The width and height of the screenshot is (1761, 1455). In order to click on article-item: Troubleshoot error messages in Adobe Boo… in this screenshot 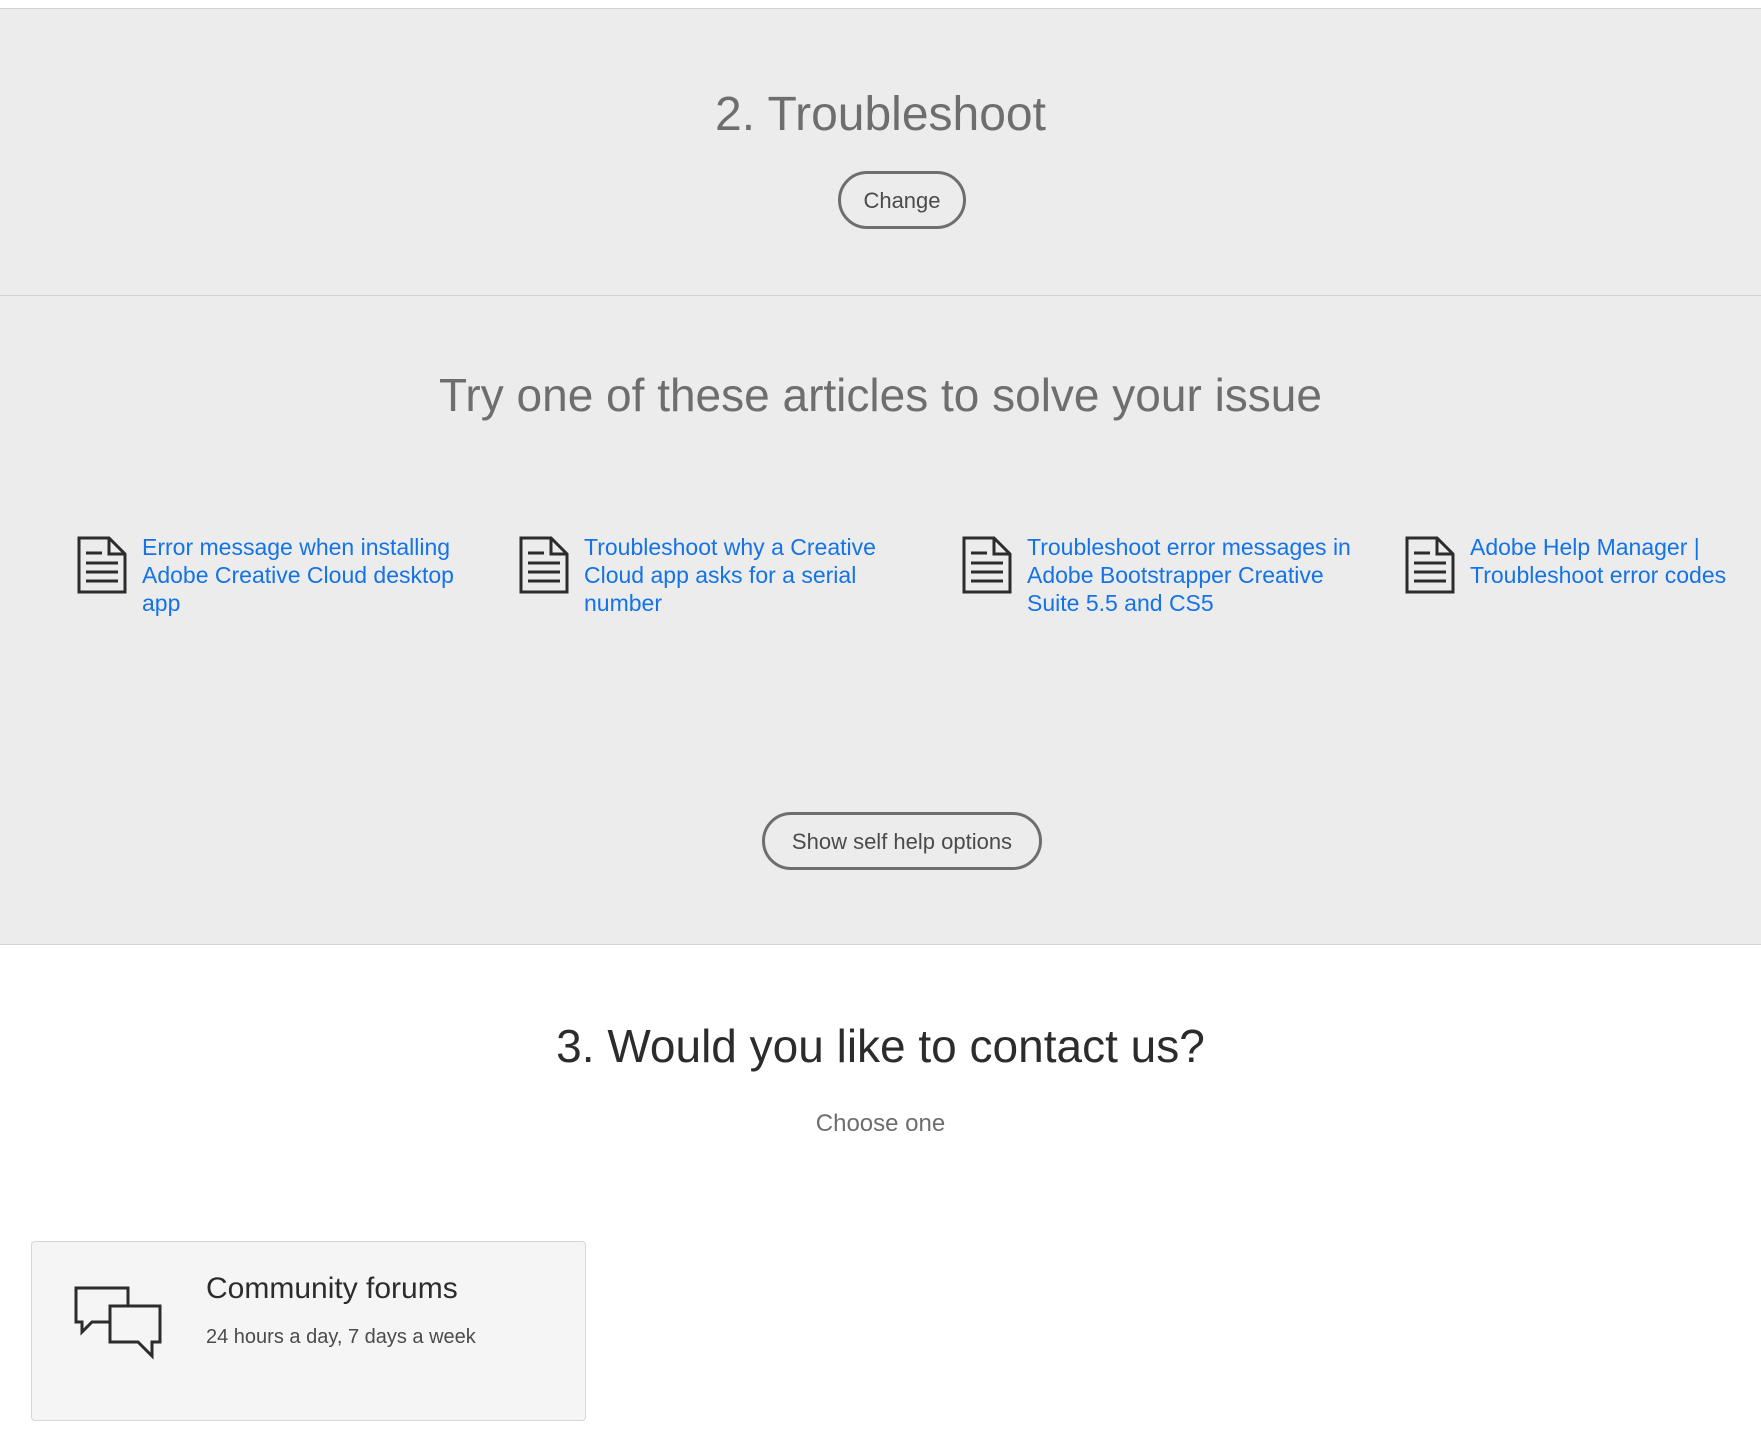, I will do `click(1161, 598)`.